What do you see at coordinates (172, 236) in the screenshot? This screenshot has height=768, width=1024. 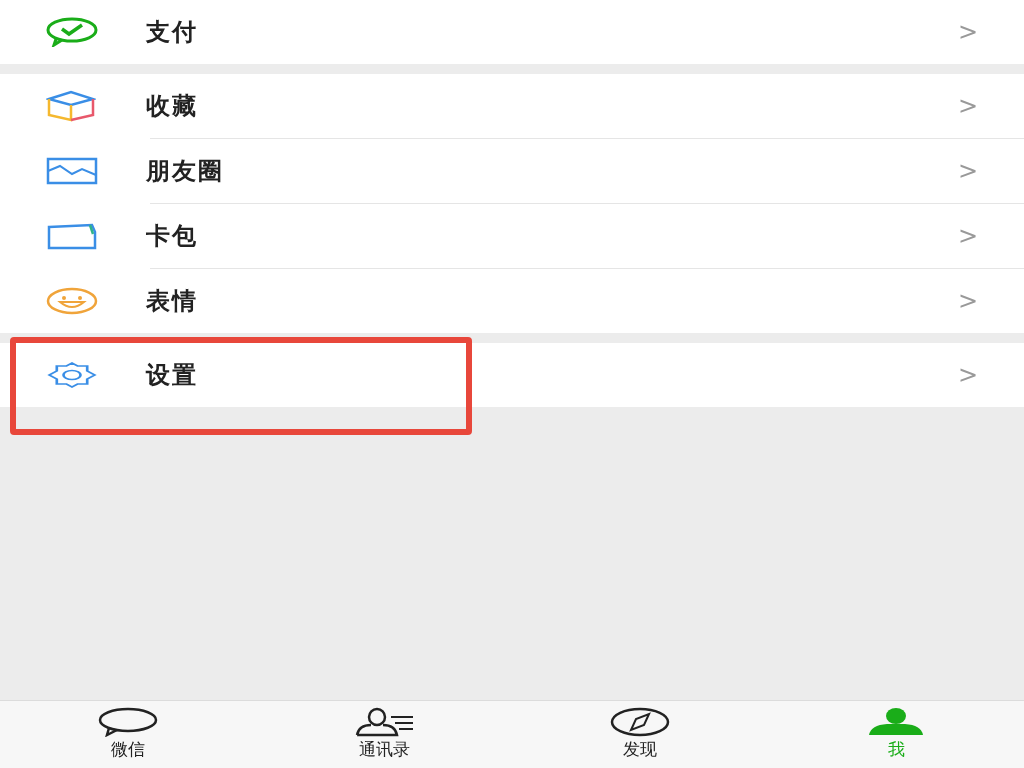 I see `item-label: 卡包` at bounding box center [172, 236].